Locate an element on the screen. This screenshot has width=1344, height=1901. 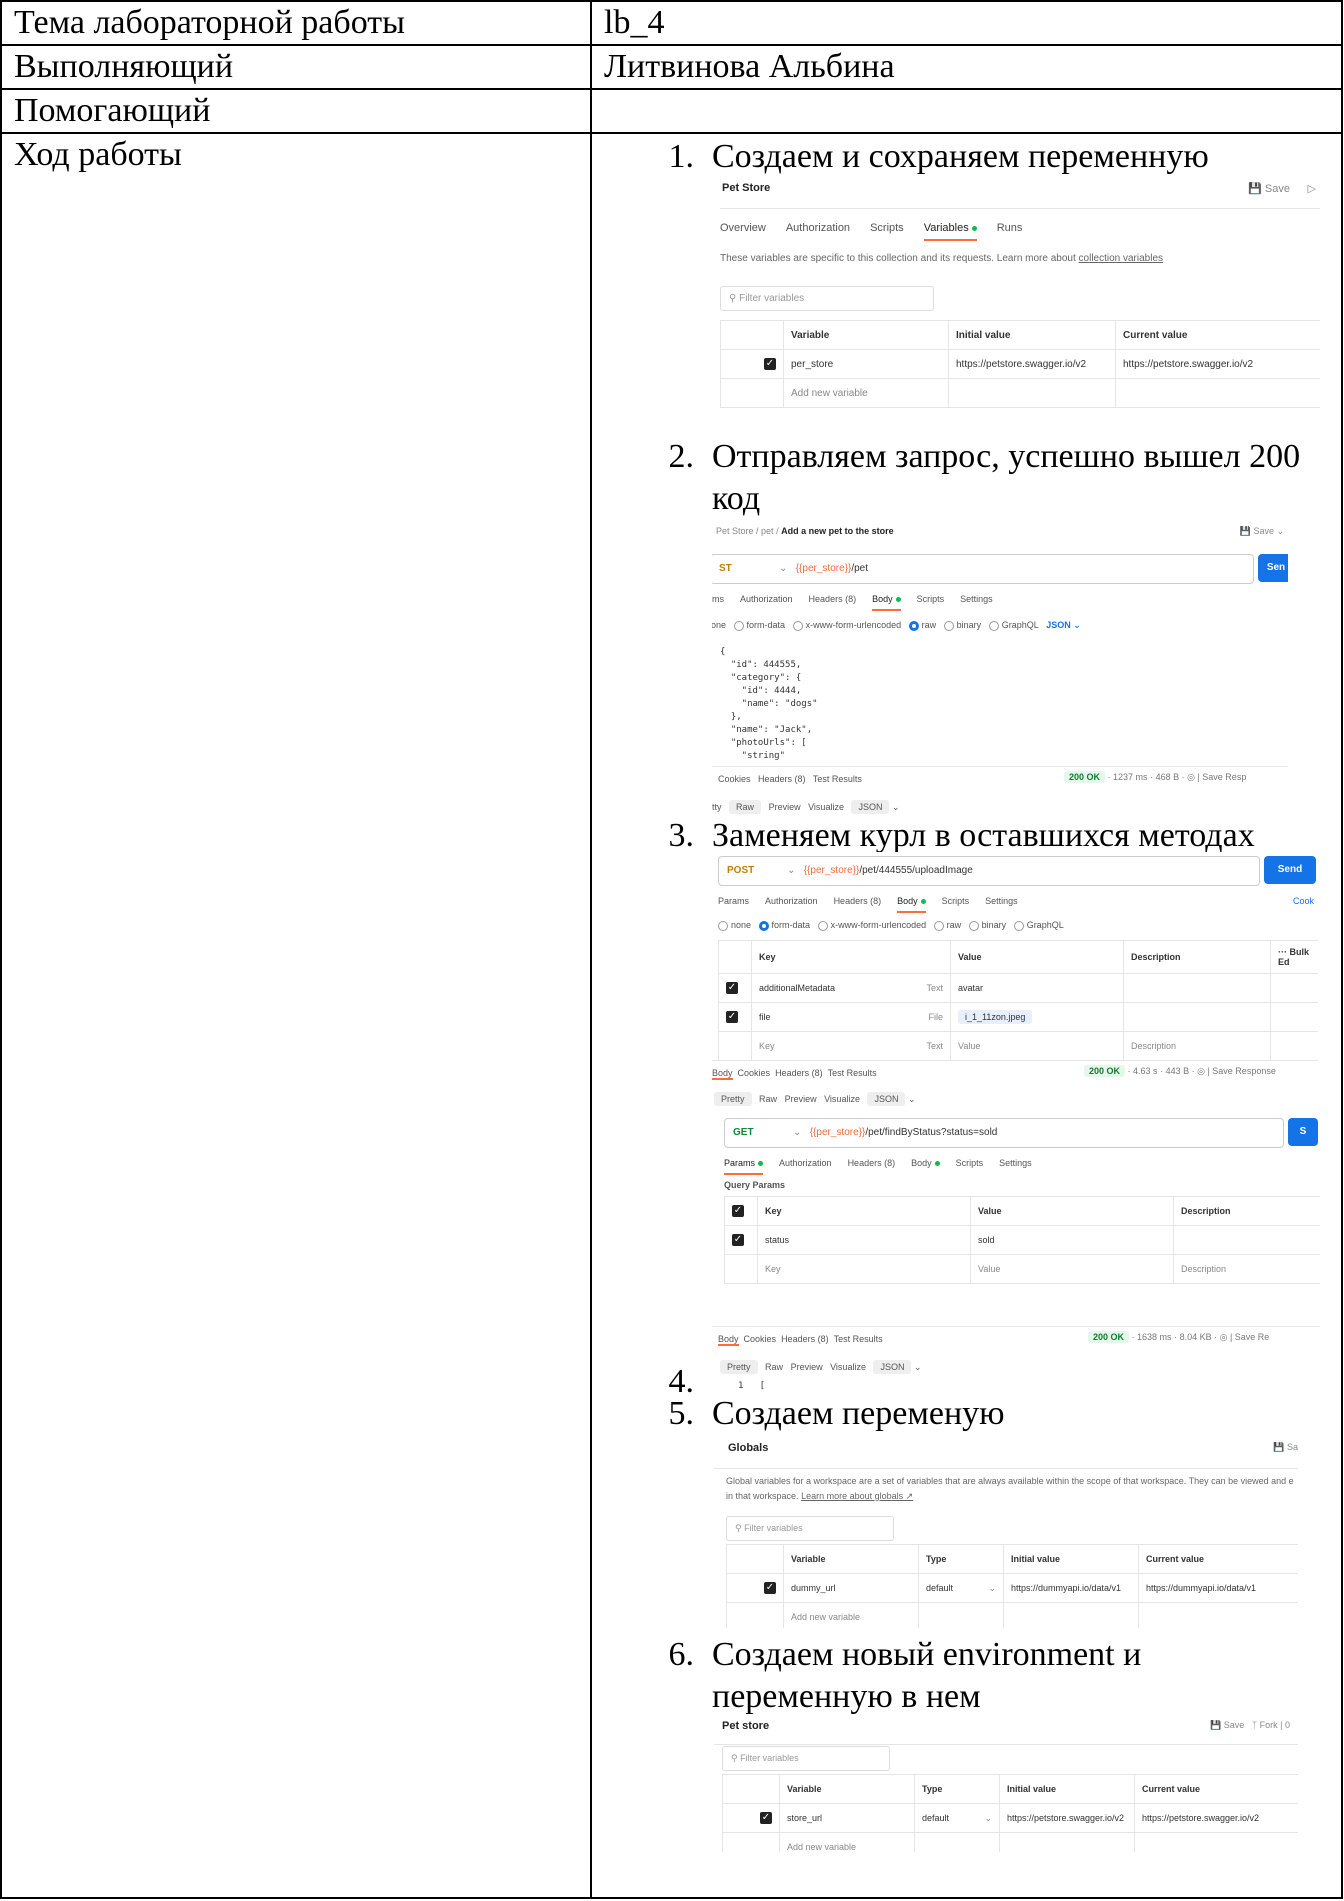
run-icon: ▷ is located at coordinates (1312, 188).